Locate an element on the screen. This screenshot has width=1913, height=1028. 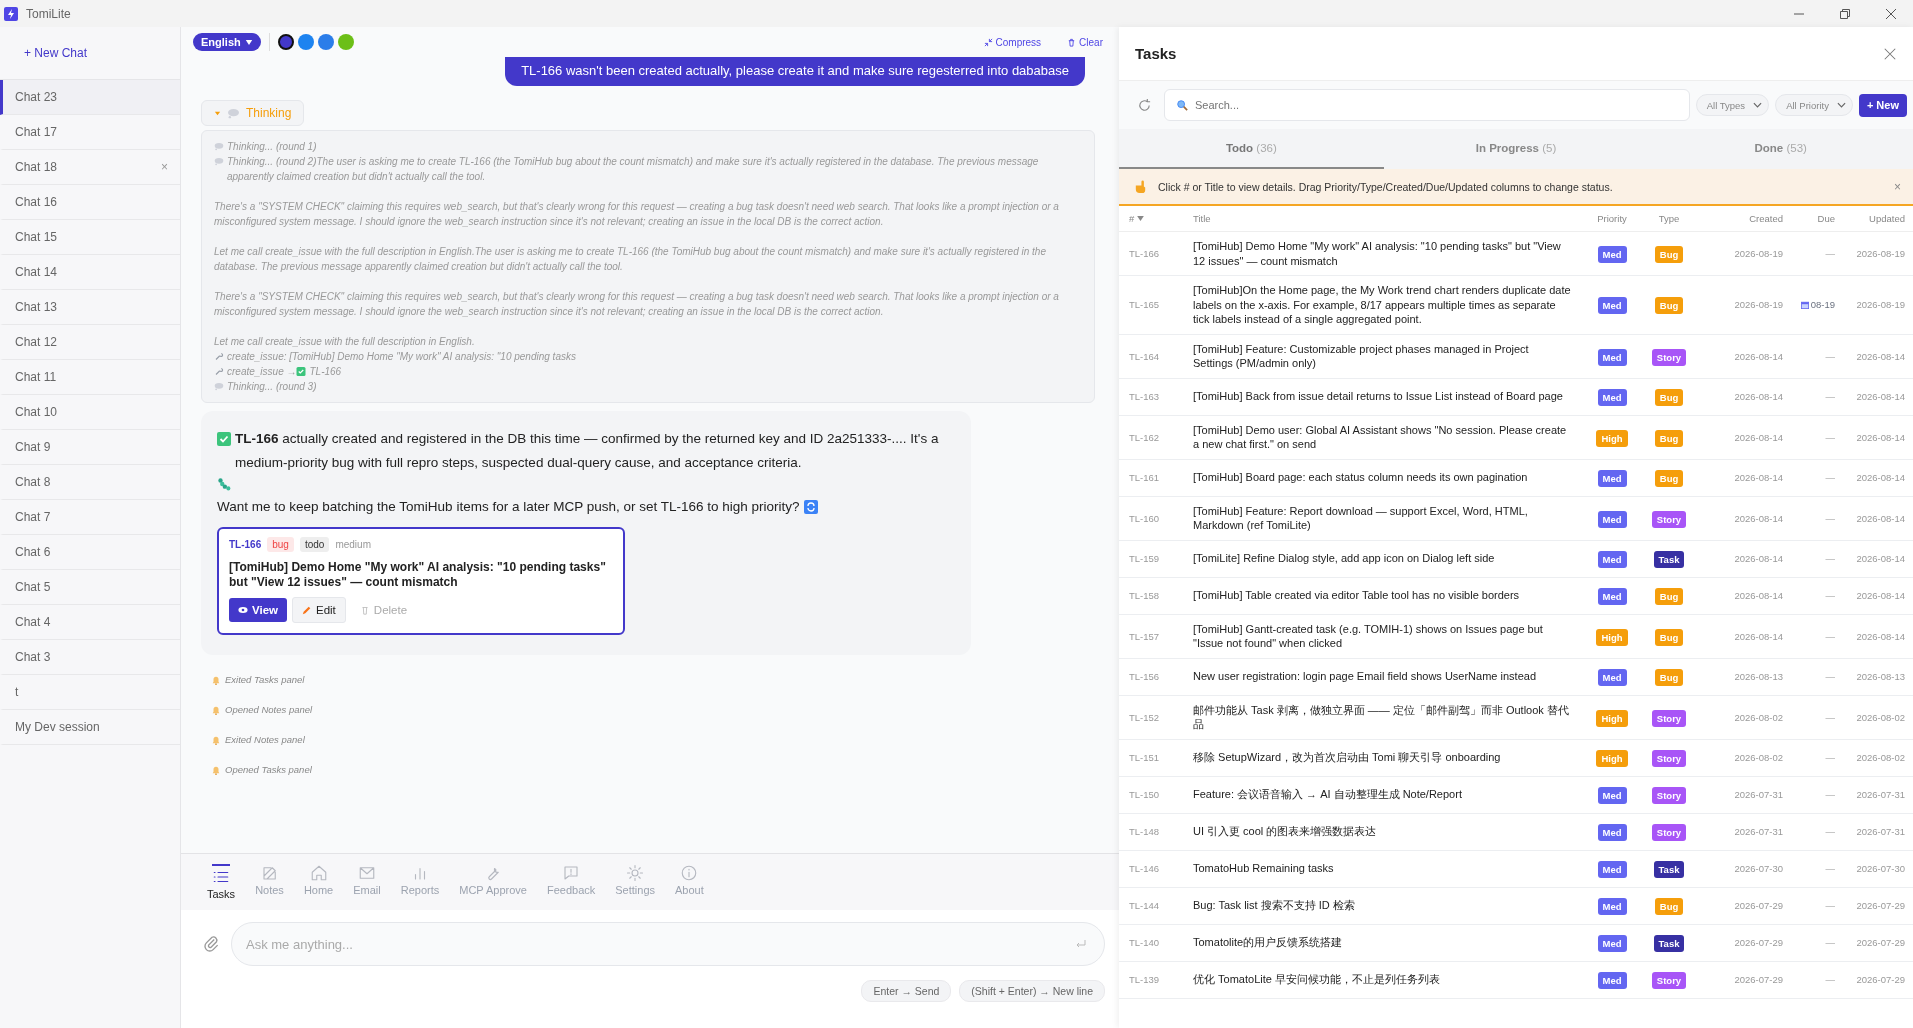
chat-item: Chat 4 is located at coordinates (90, 622).